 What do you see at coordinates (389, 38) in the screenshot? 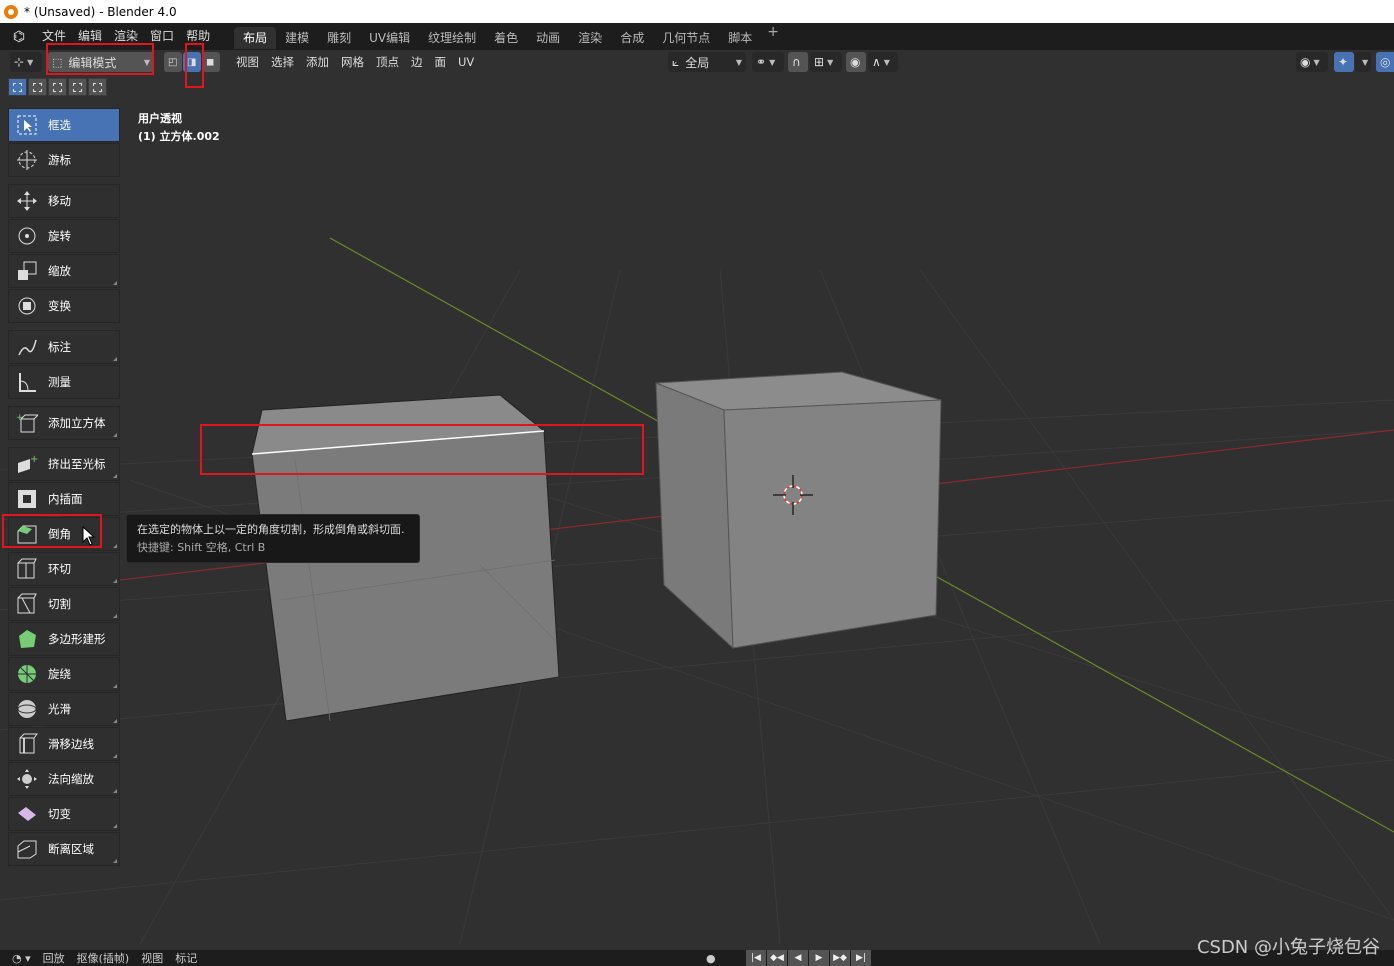
I see `tab-uv-editing: UV编辑` at bounding box center [389, 38].